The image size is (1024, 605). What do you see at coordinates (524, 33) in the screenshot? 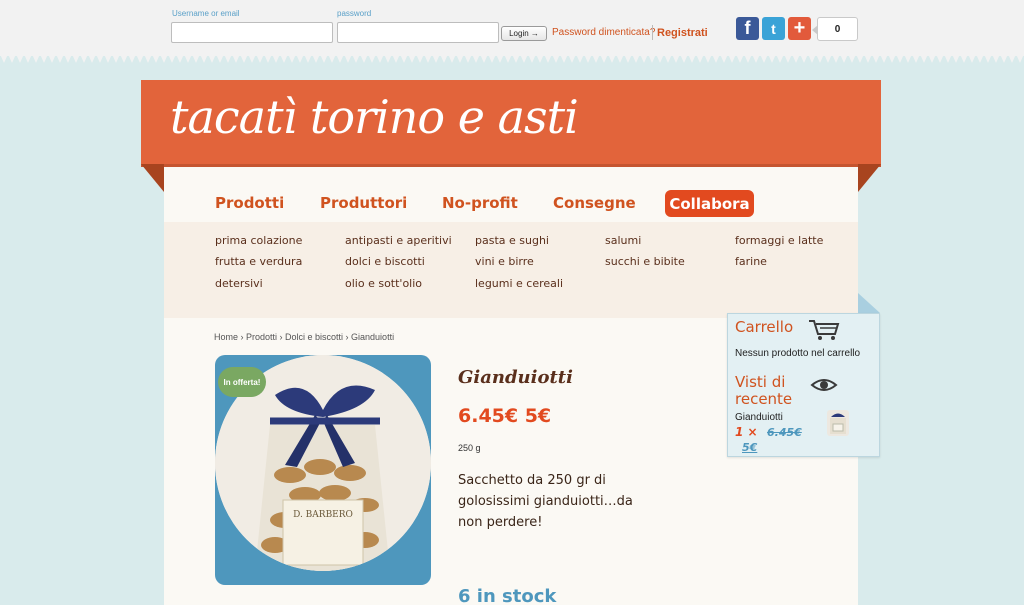
I see `login-button: Login →` at bounding box center [524, 33].